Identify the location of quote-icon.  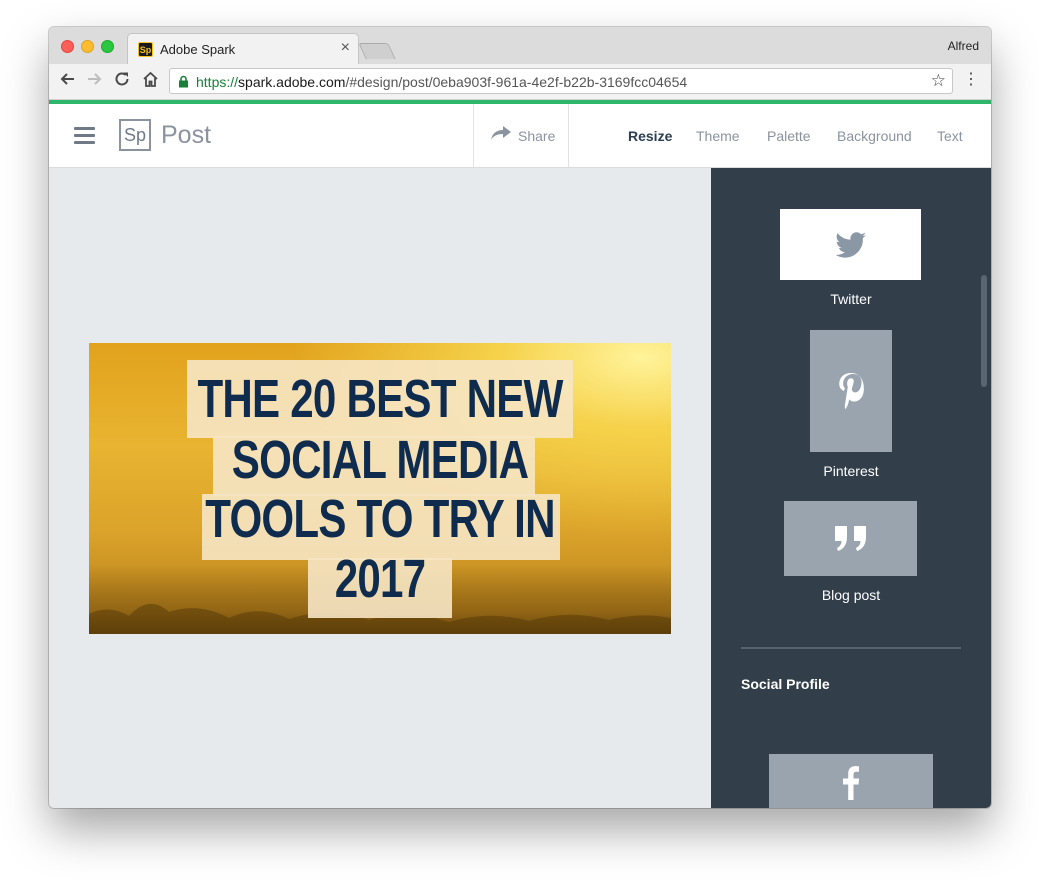
(850, 538).